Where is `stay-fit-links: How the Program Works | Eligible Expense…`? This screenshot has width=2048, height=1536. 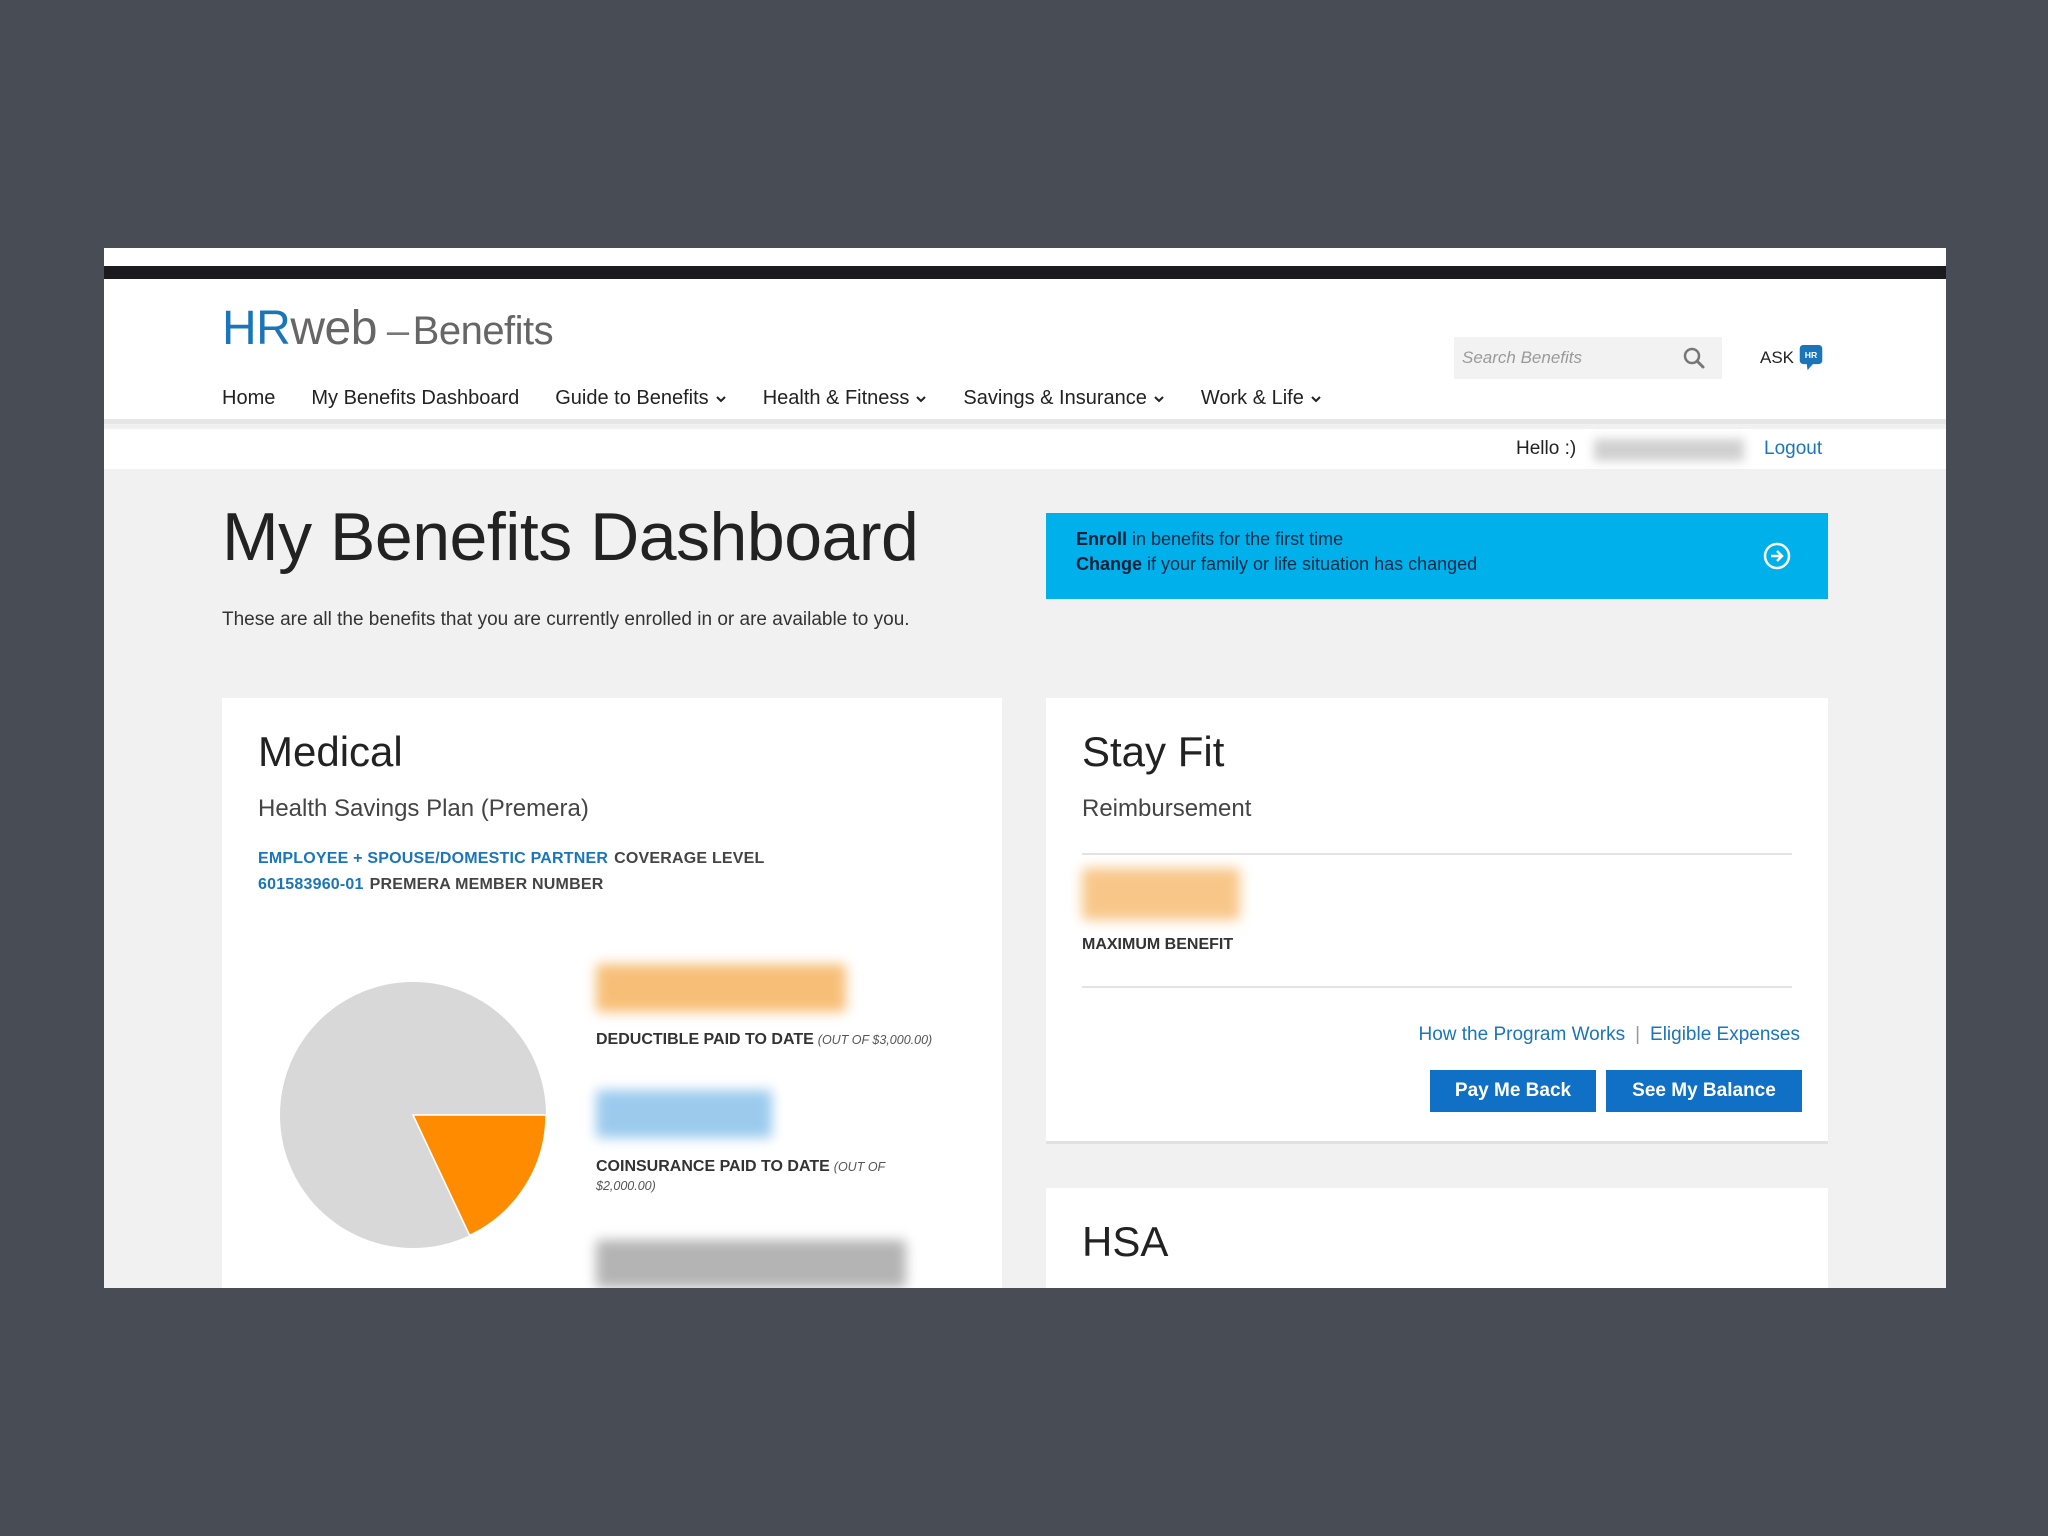 stay-fit-links: How the Program Works | Eligible Expense… is located at coordinates (1609, 1035).